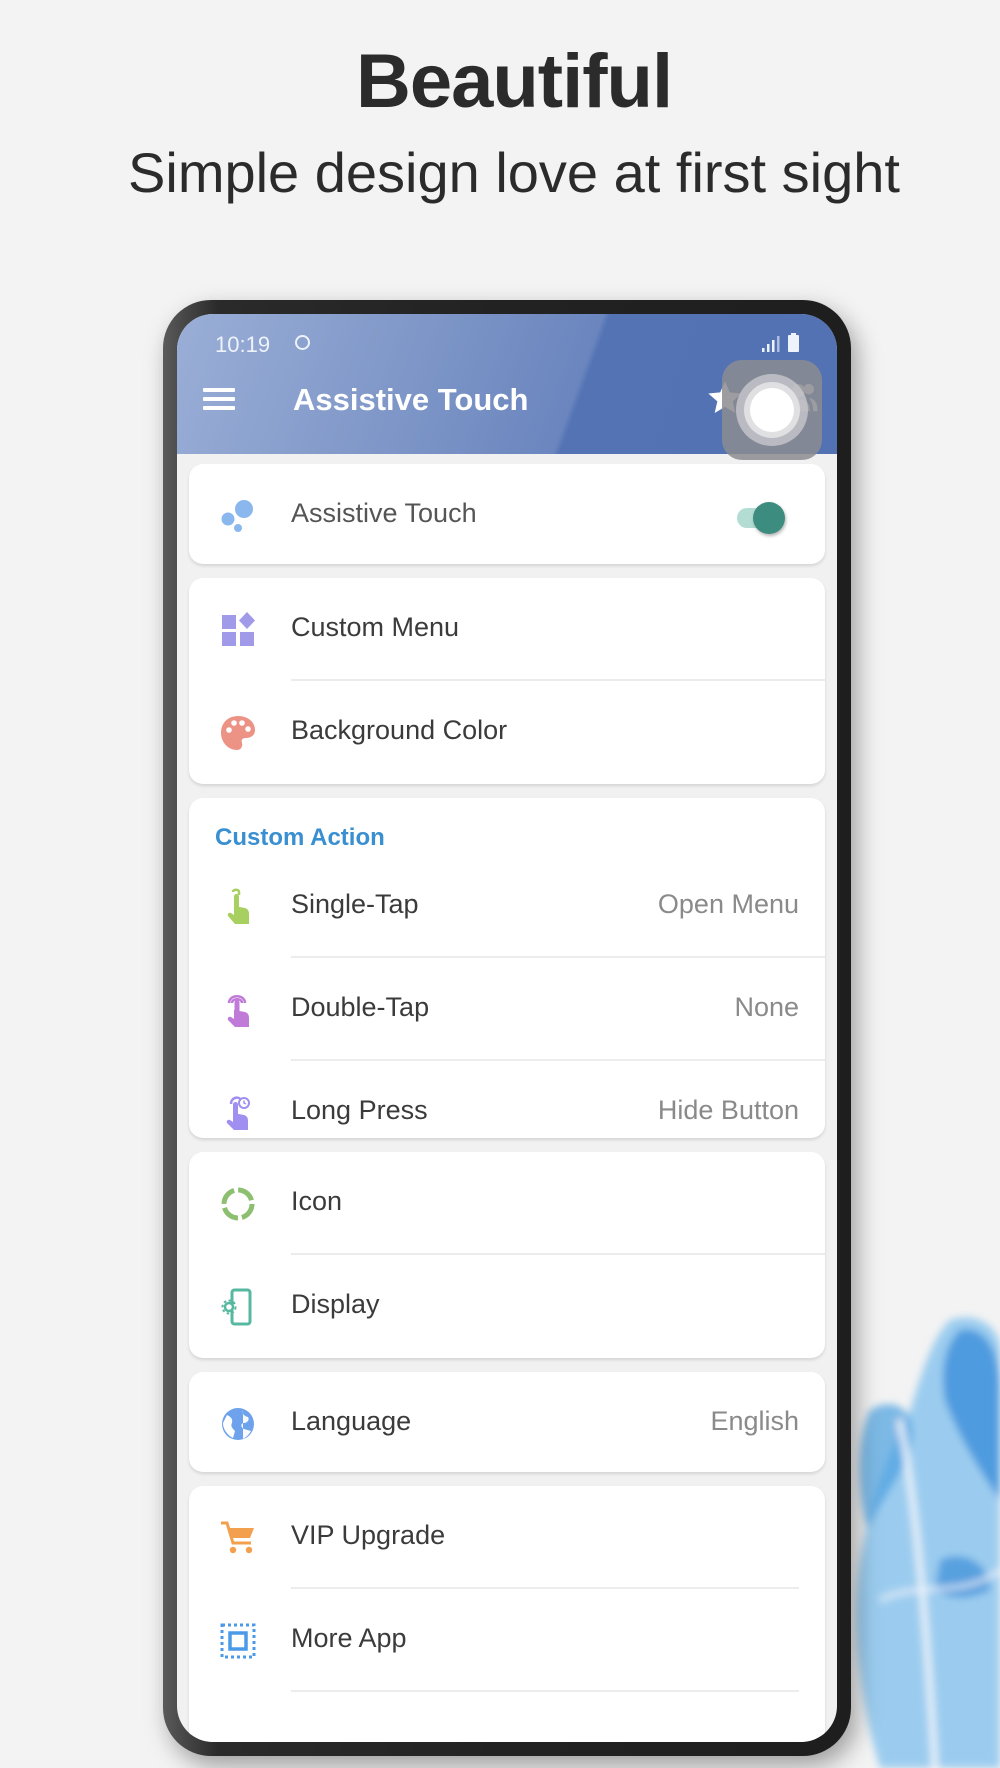 The width and height of the screenshot is (1000, 1768). I want to click on single-tap-value: Open Menu, so click(728, 904).